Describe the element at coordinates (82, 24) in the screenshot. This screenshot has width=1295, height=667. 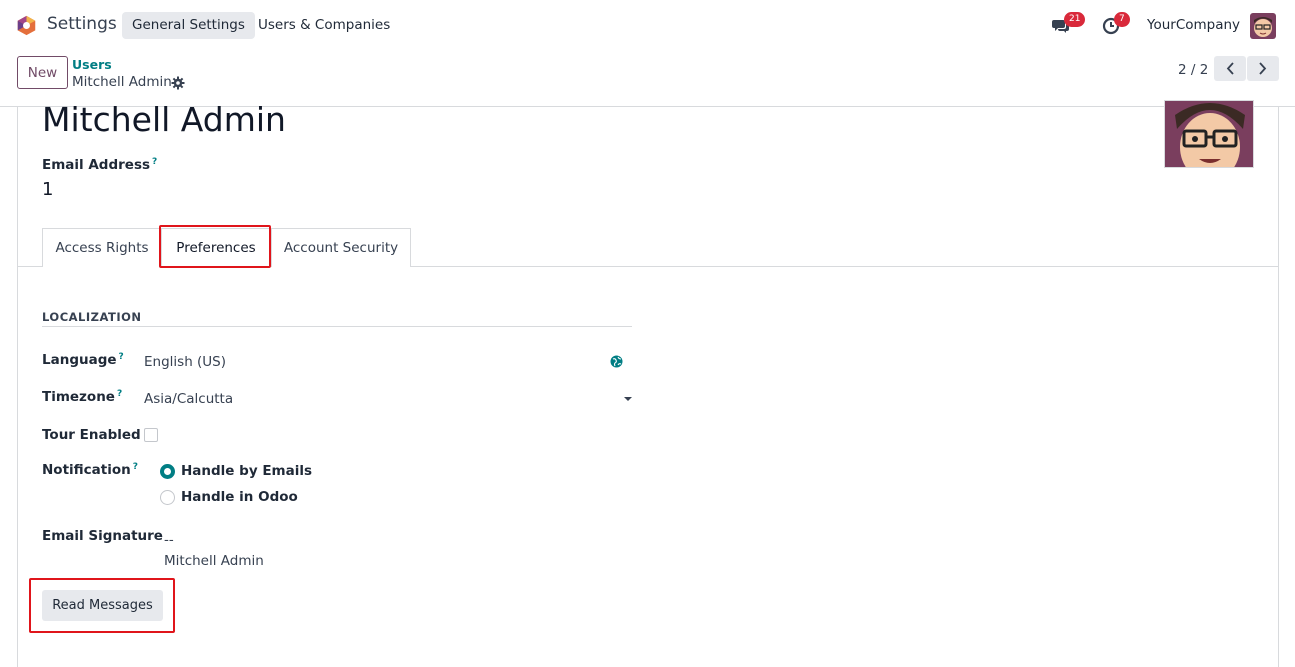
I see `app-name: Settings` at that location.